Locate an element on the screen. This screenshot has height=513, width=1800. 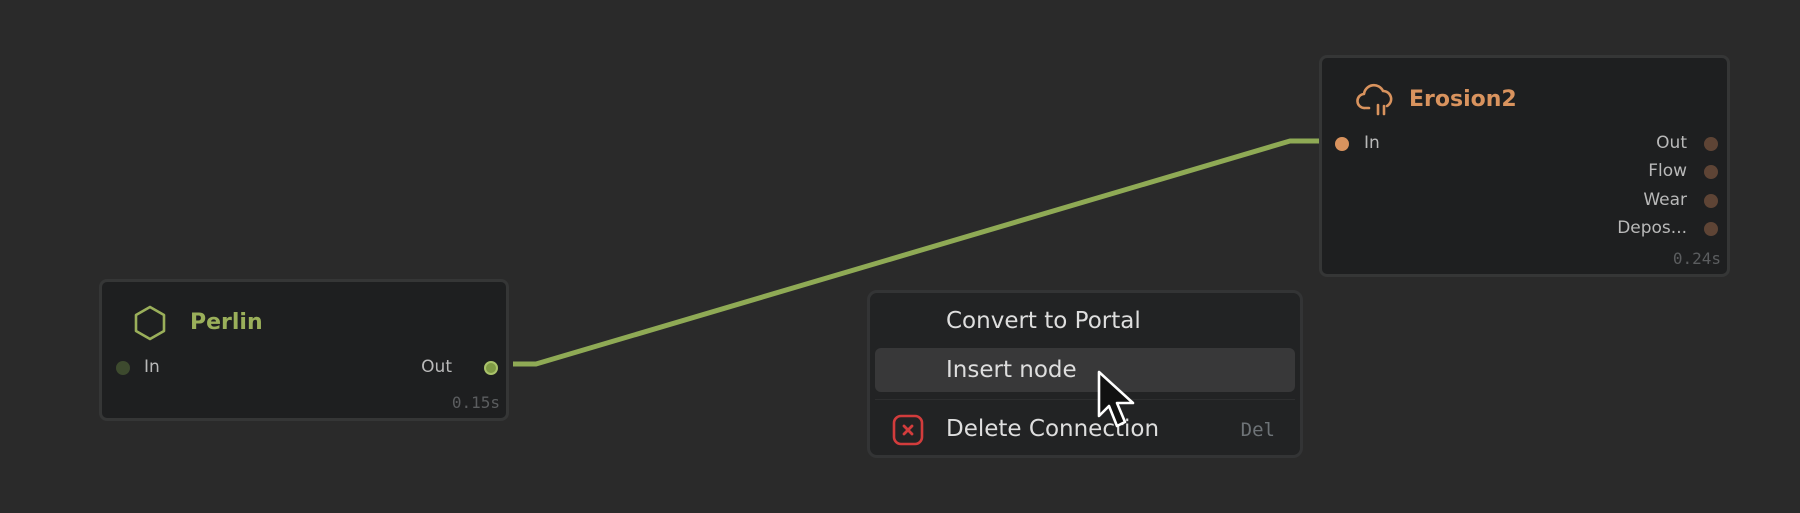
arrow-cursor-icon is located at coordinates (1118, 403).